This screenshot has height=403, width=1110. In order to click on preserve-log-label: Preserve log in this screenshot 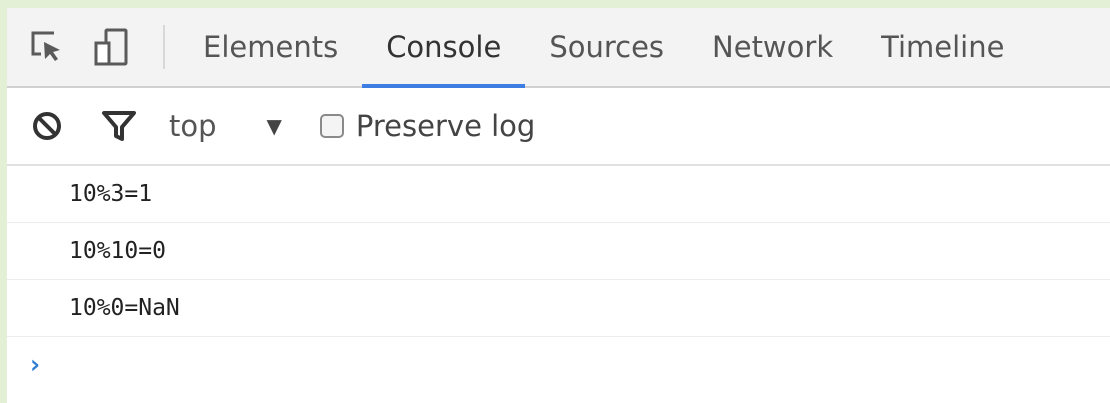, I will do `click(445, 126)`.